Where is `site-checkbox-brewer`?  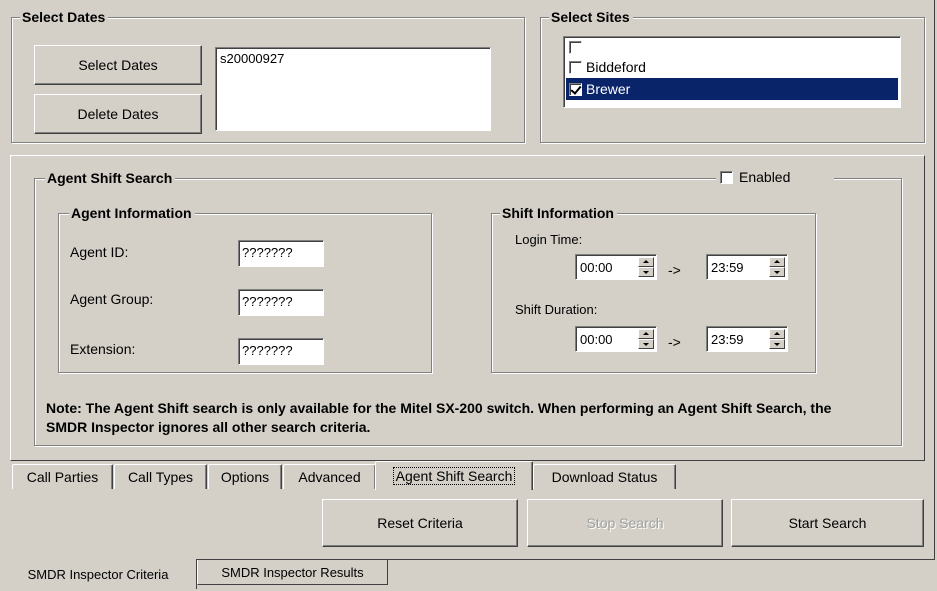
site-checkbox-brewer is located at coordinates (575, 89).